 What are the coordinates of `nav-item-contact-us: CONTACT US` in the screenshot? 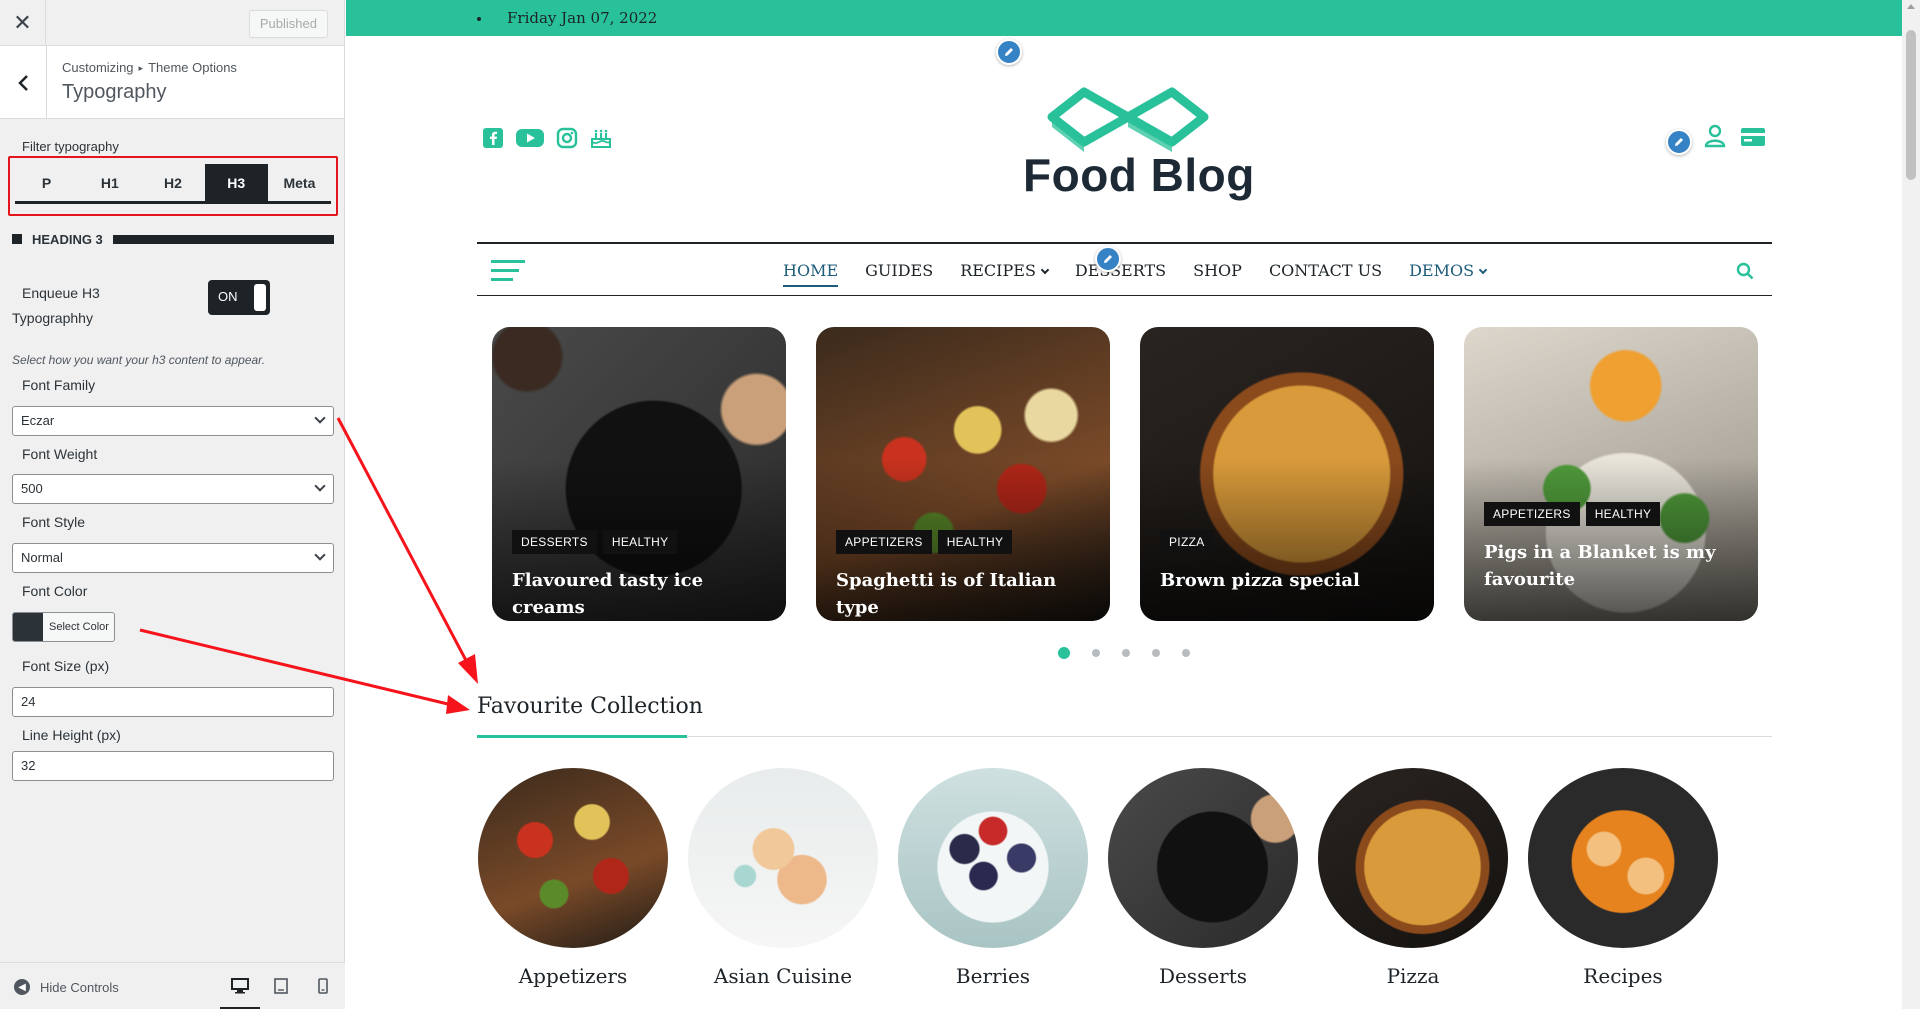 It's located at (1325, 270).